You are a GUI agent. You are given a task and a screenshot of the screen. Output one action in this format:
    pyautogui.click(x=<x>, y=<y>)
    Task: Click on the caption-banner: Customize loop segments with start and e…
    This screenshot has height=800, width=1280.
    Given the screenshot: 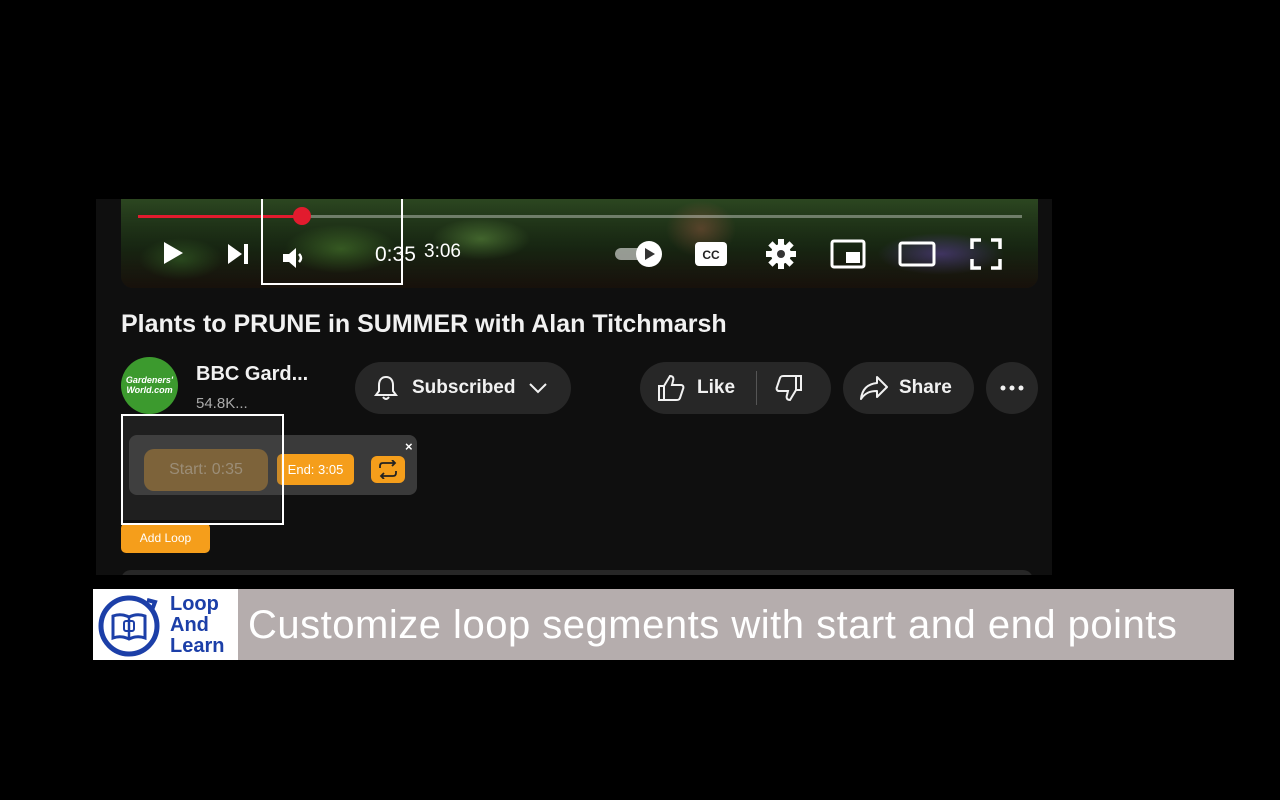 What is the action you would take?
    pyautogui.click(x=736, y=624)
    